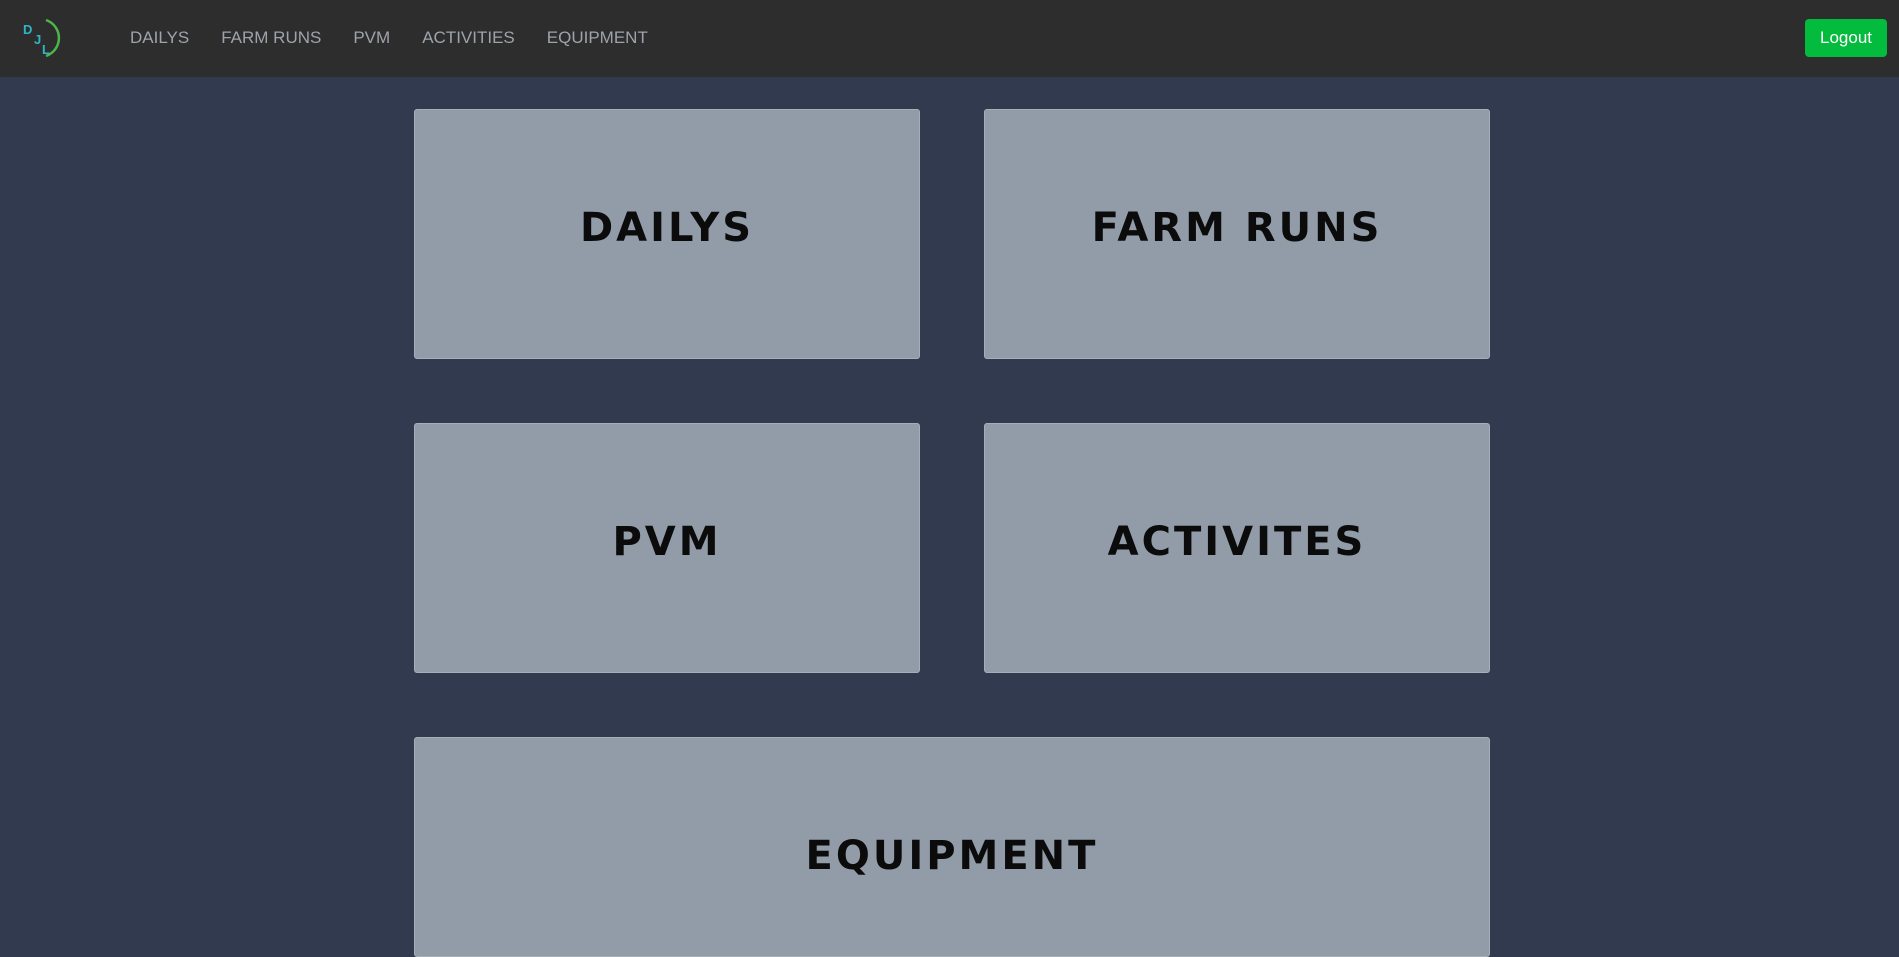 The width and height of the screenshot is (1899, 957). What do you see at coordinates (1237, 542) in the screenshot?
I see `tile-activites-label: ACTIVITES` at bounding box center [1237, 542].